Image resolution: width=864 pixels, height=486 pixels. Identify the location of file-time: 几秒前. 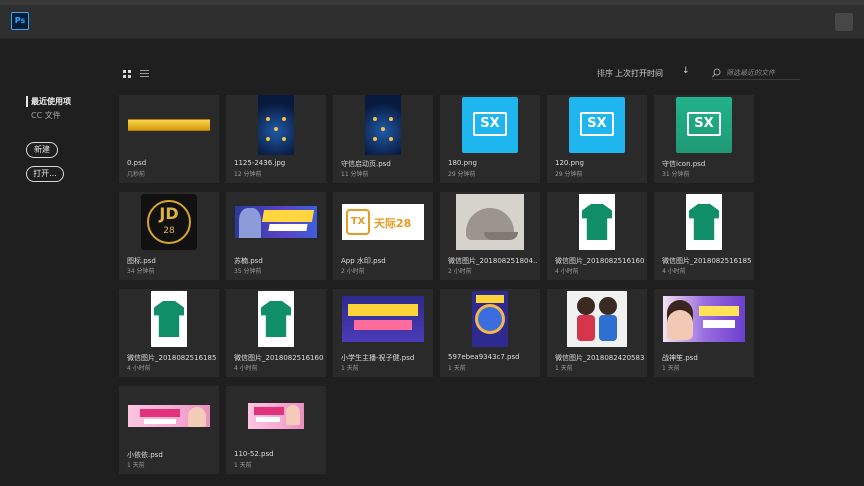
(136, 174).